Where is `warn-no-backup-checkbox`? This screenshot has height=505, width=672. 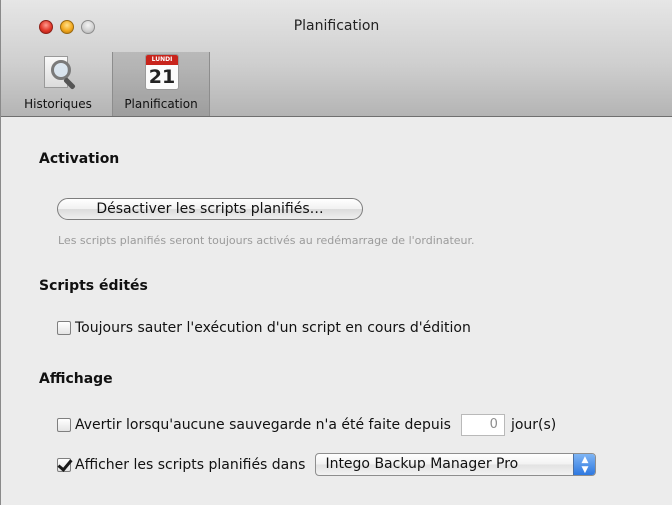
warn-no-backup-checkbox is located at coordinates (64, 425).